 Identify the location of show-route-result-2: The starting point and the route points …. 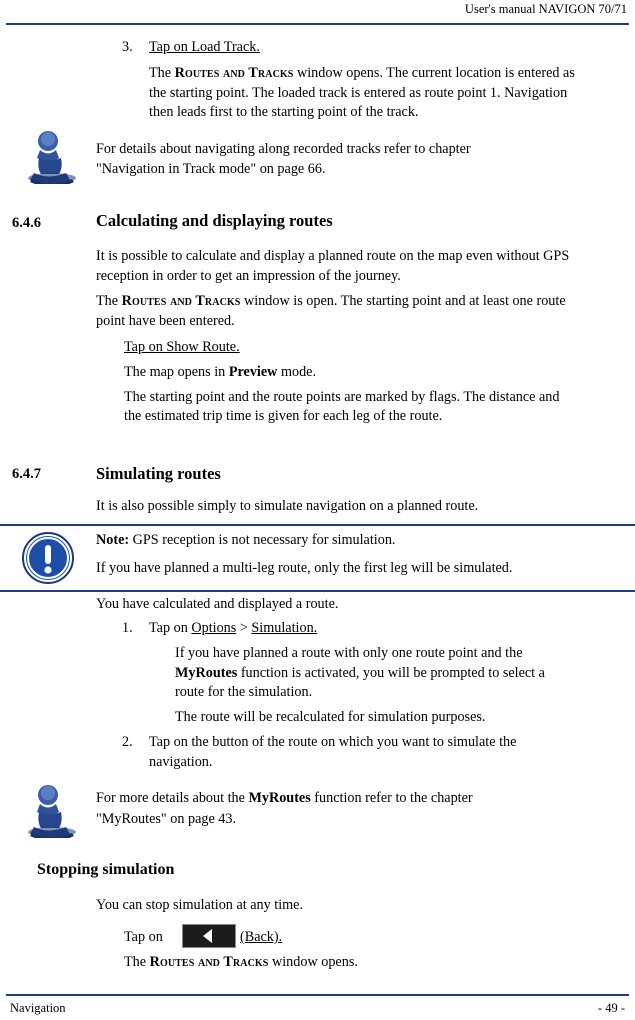
(342, 406).